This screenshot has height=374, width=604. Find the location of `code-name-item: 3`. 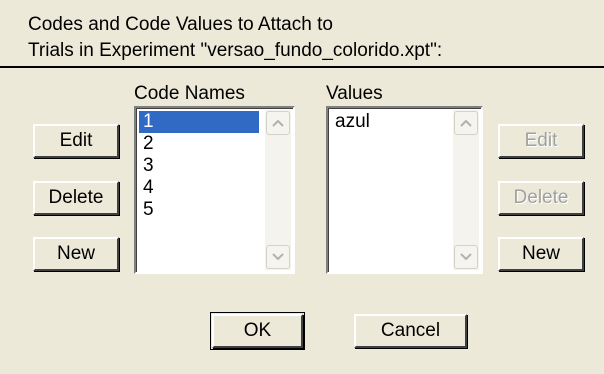

code-name-item: 3 is located at coordinates (199, 166).